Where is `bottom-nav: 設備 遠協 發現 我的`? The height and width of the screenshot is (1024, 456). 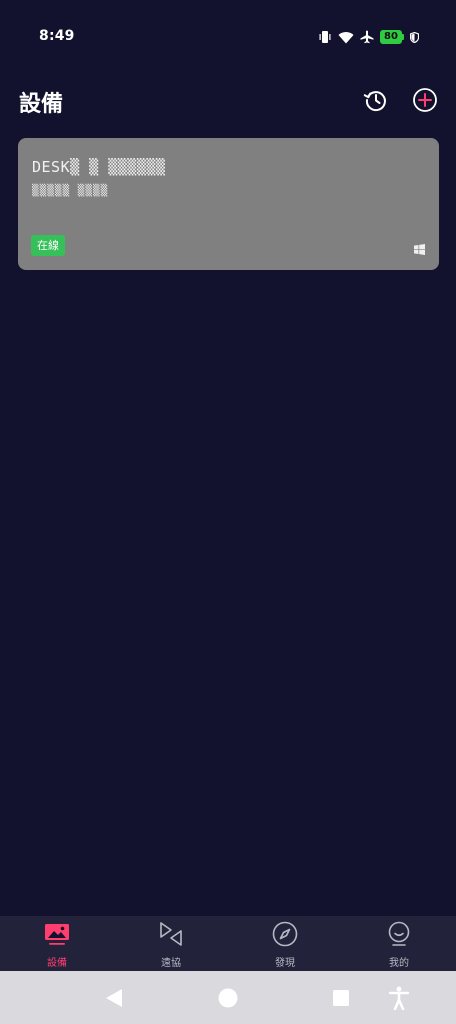
bottom-nav: 設備 遠協 發現 我的 is located at coordinates (228, 943).